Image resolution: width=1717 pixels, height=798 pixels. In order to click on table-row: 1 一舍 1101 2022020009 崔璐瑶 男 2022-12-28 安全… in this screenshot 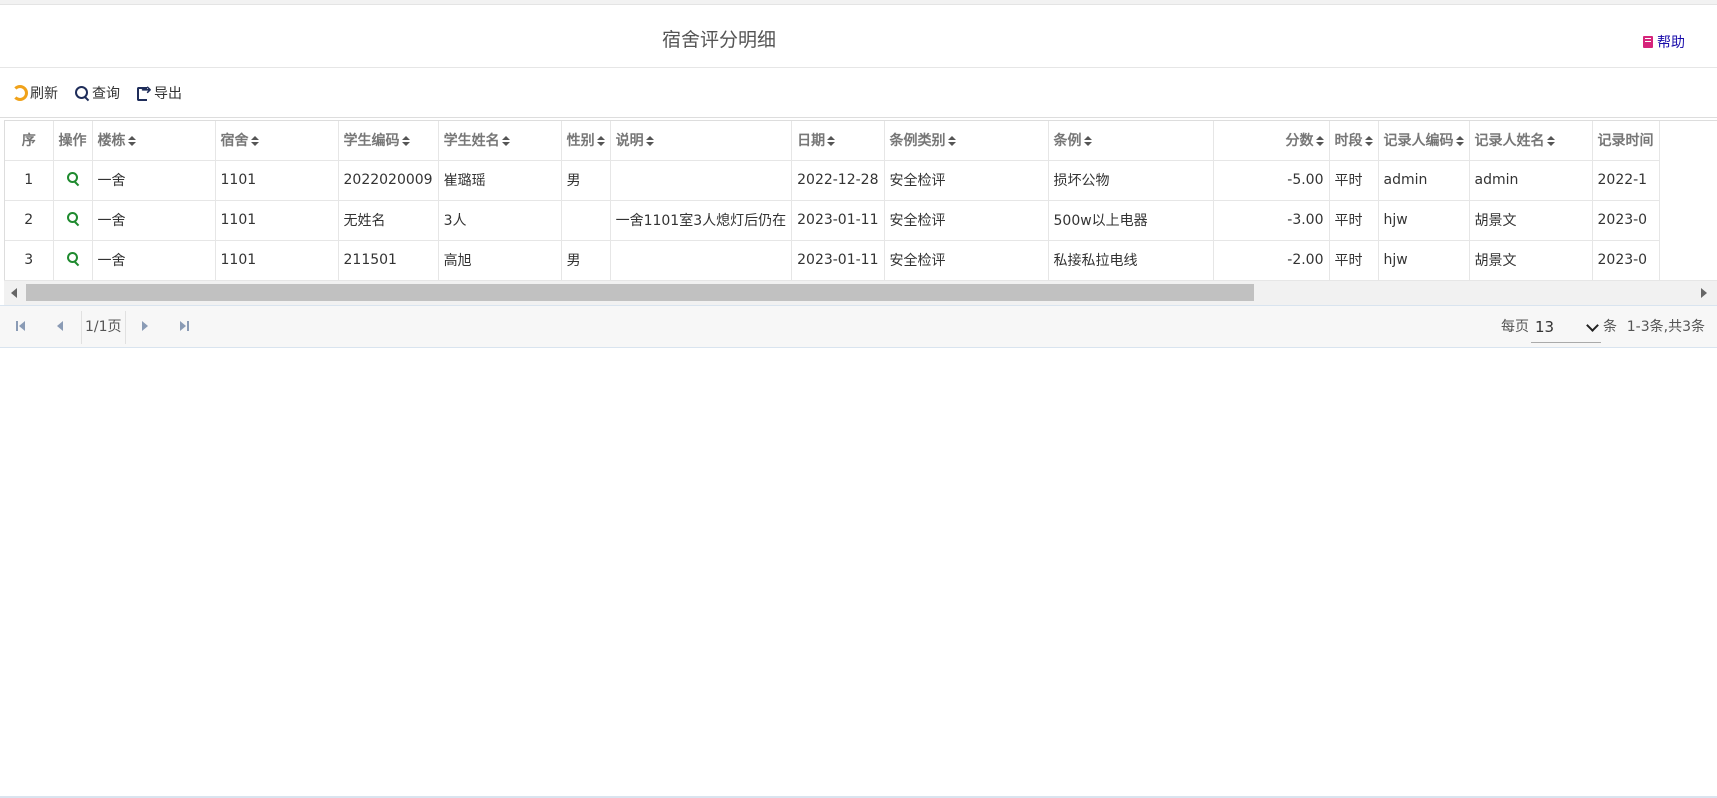, I will do `click(832, 180)`.